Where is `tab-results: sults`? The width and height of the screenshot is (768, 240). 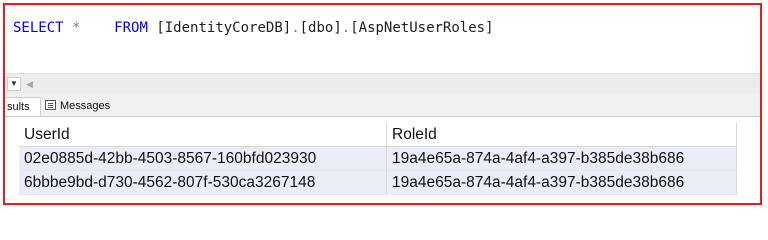 tab-results: sults is located at coordinates (23, 106).